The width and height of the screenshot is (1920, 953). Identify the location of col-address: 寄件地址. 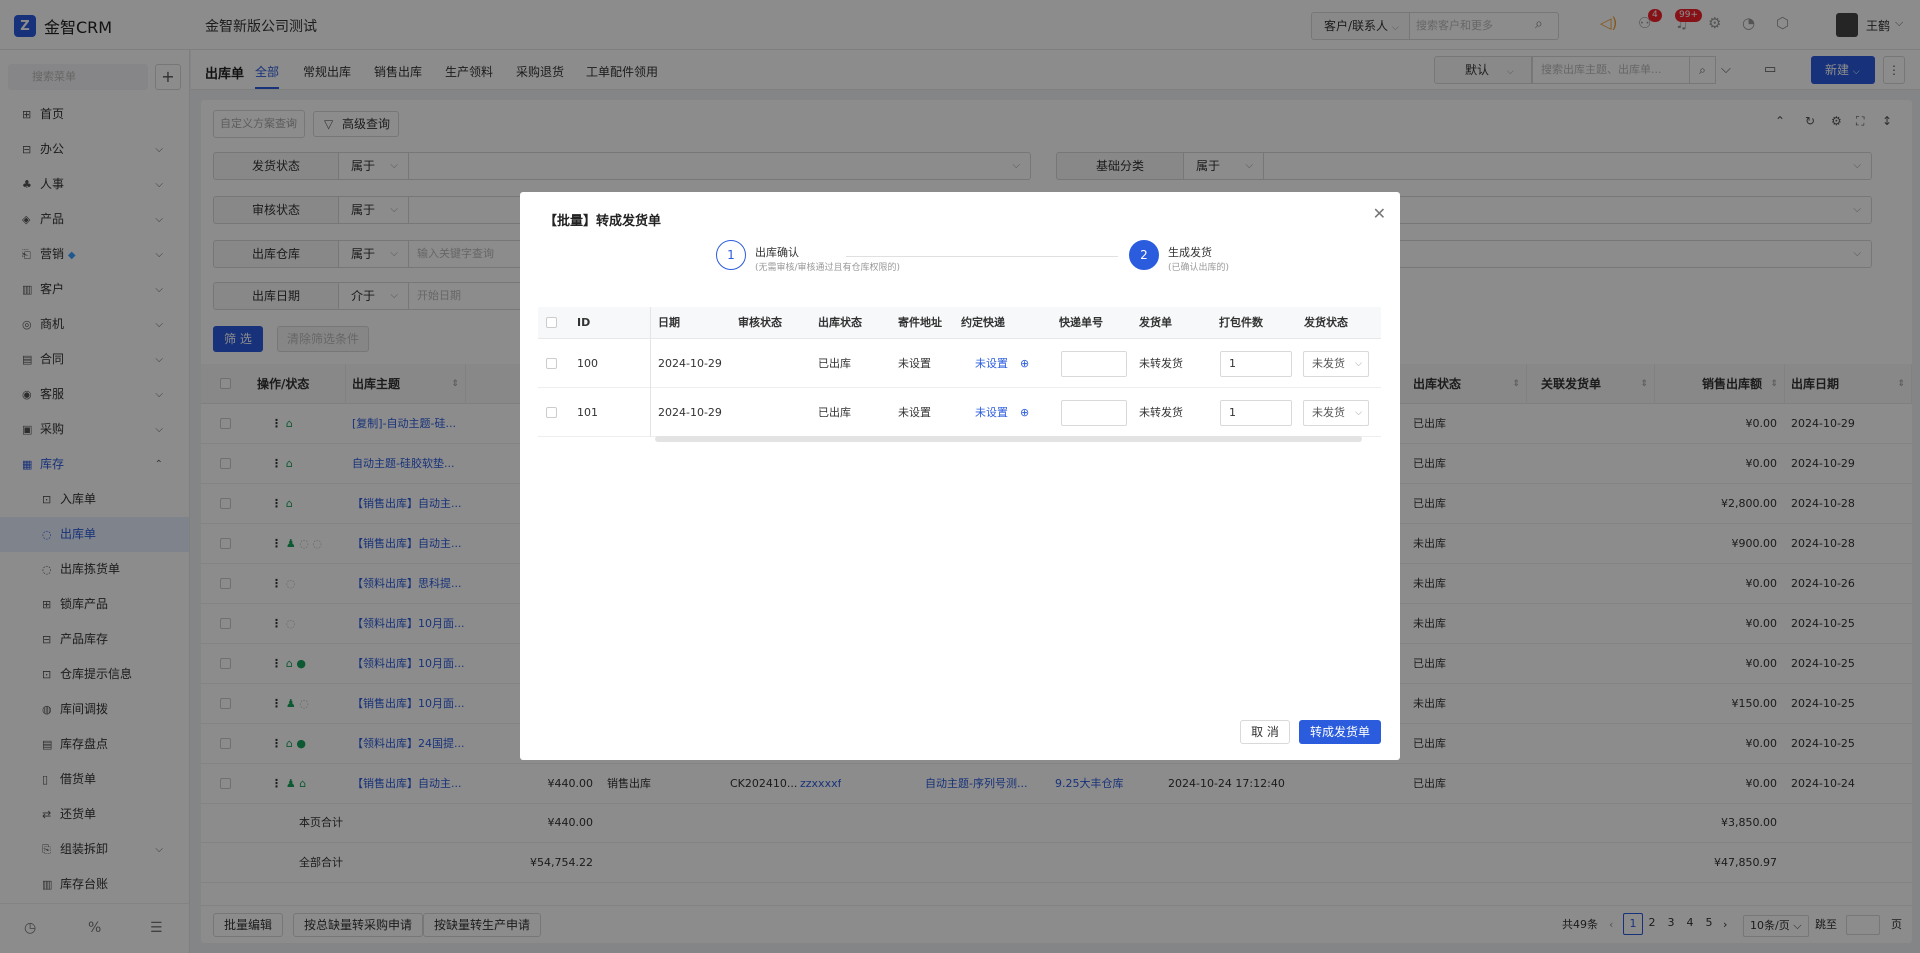
(922, 323).